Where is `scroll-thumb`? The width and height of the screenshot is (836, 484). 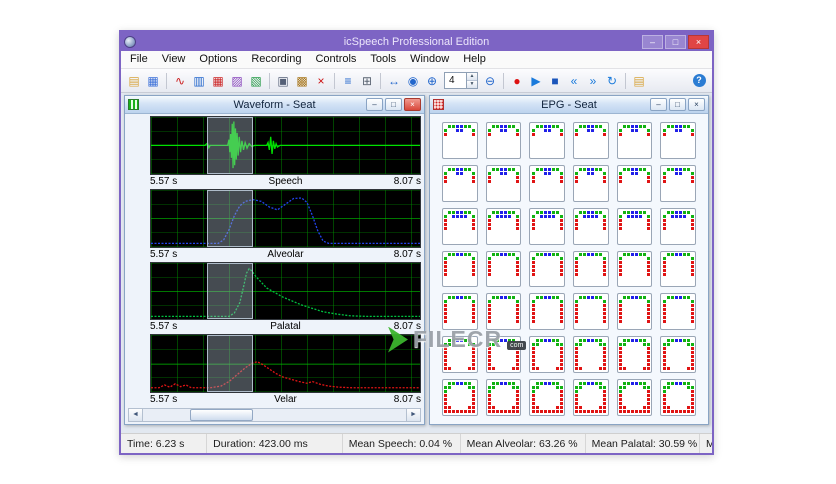
scroll-thumb is located at coordinates (222, 415).